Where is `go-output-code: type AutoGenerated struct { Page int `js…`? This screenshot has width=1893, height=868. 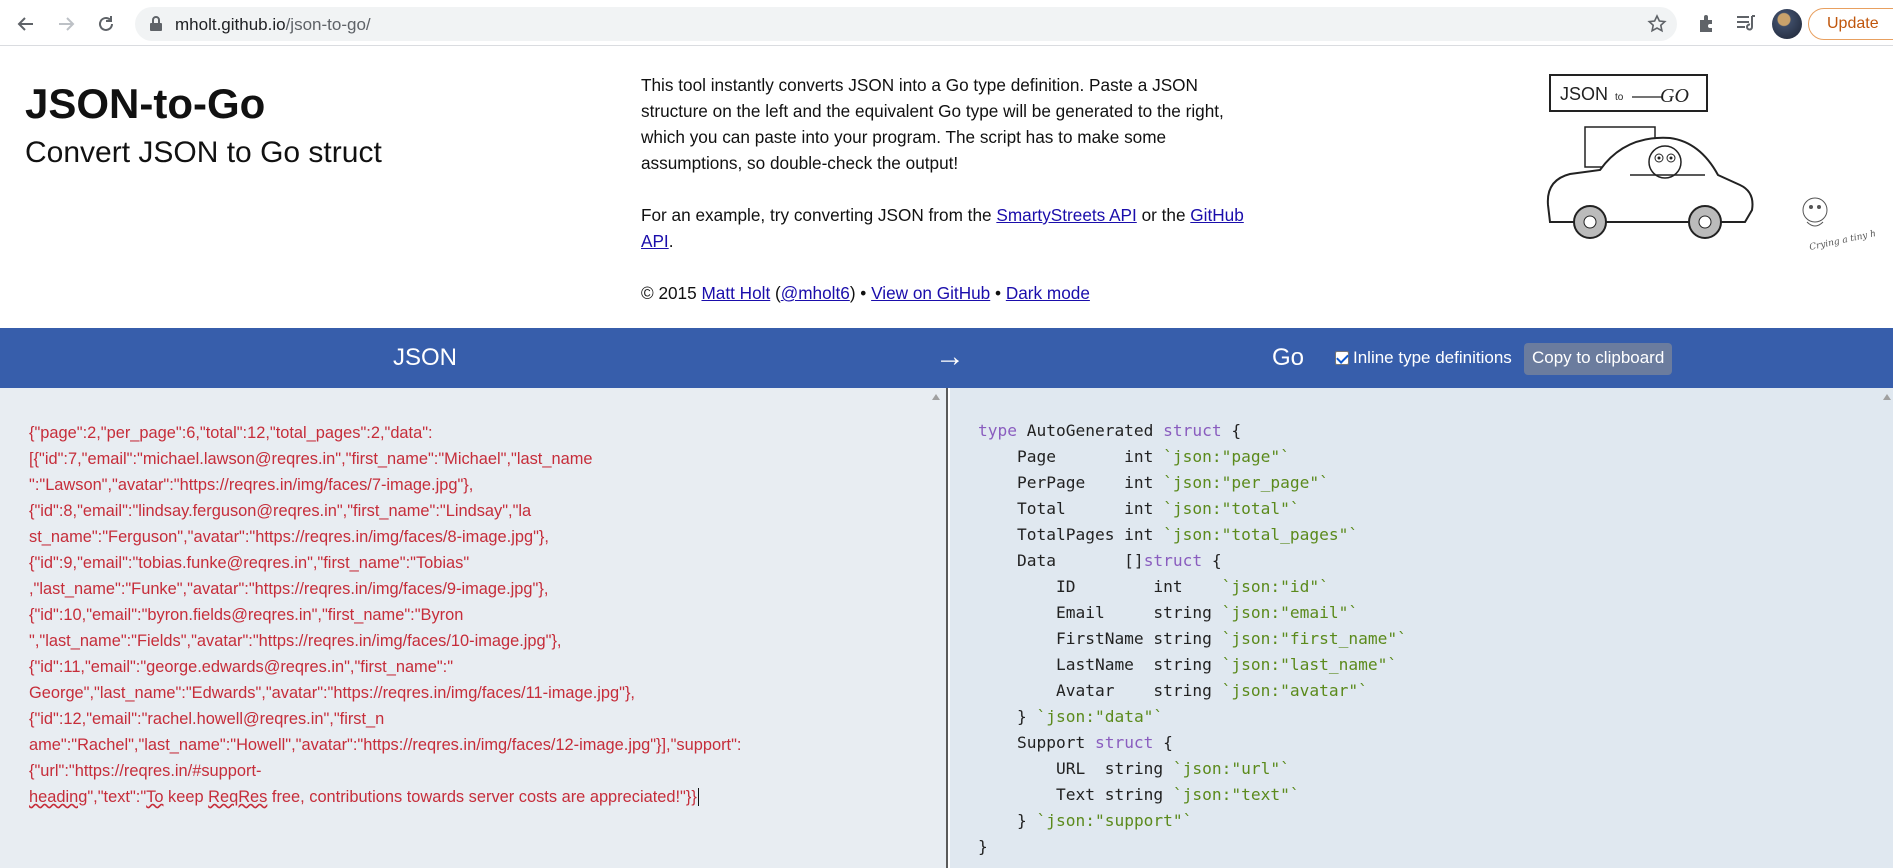 go-output-code: type AutoGenerated struct { Page int `js… is located at coordinates (1192, 639).